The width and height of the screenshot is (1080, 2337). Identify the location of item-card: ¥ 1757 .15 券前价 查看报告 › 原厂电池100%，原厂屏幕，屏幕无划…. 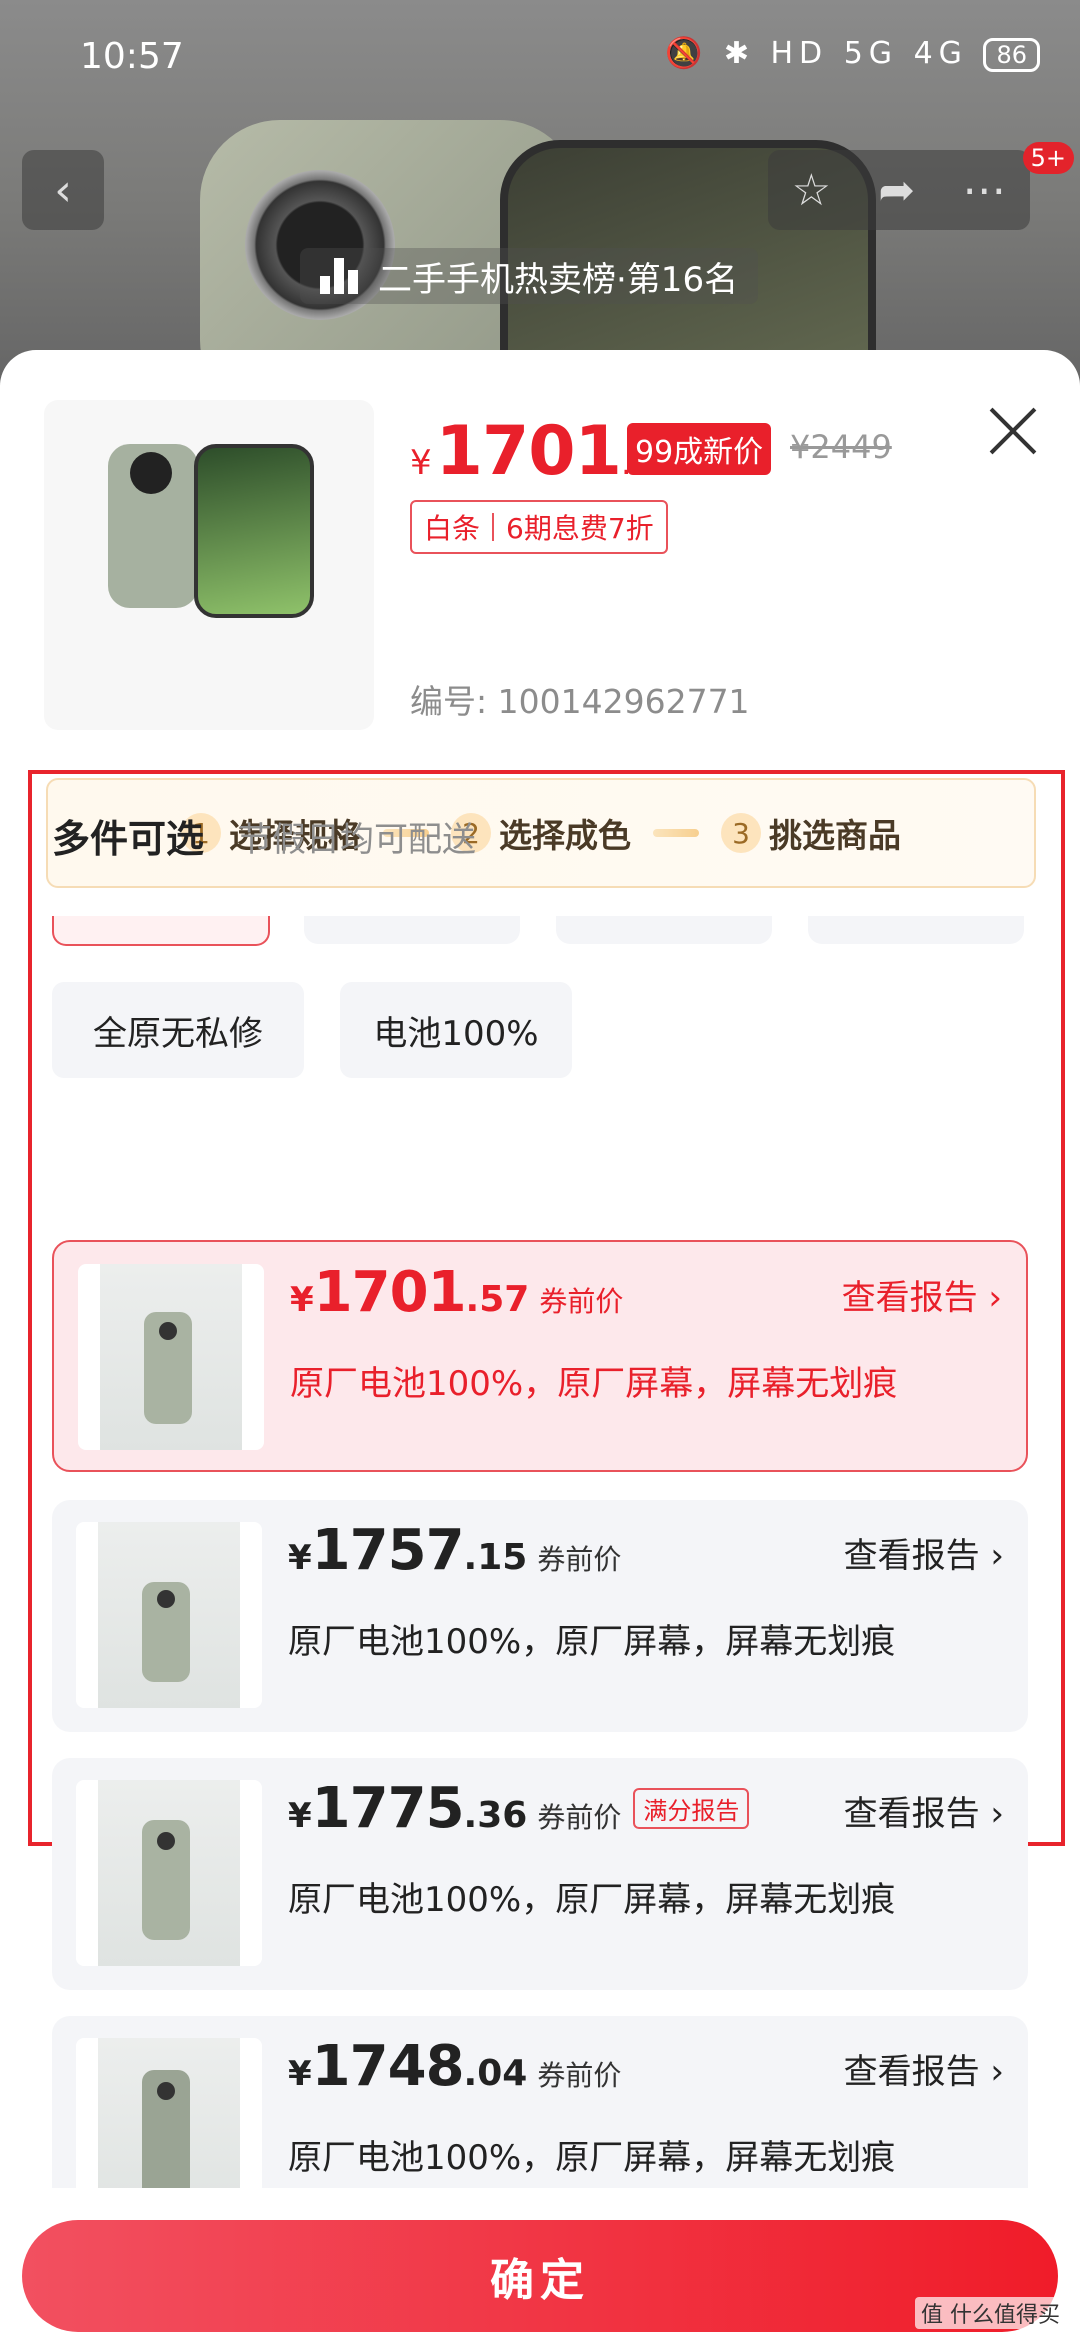
(540, 1616).